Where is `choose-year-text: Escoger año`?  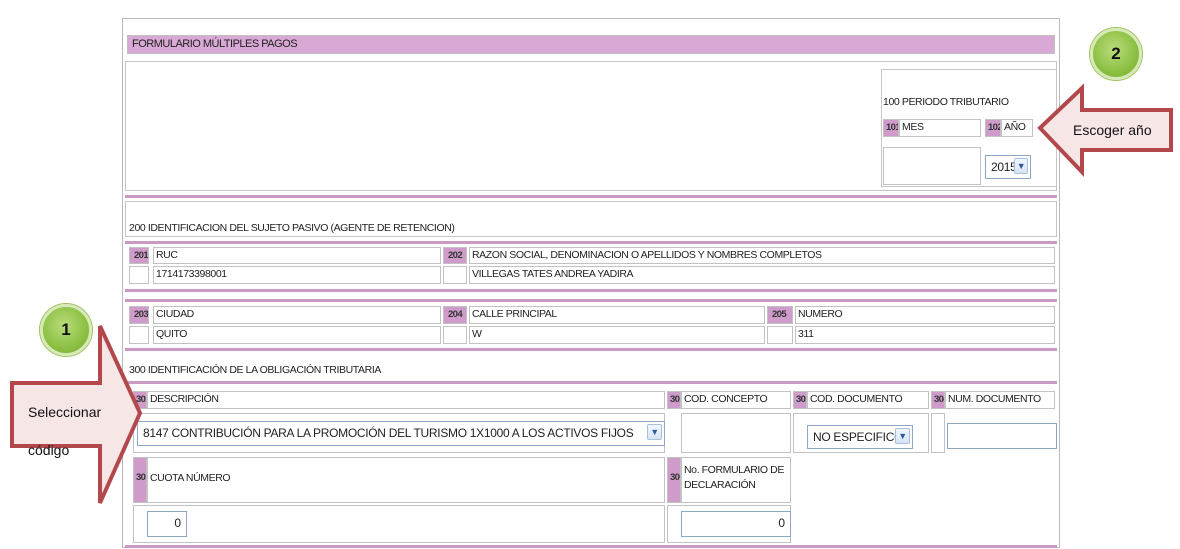
choose-year-text: Escoger año is located at coordinates (1112, 130).